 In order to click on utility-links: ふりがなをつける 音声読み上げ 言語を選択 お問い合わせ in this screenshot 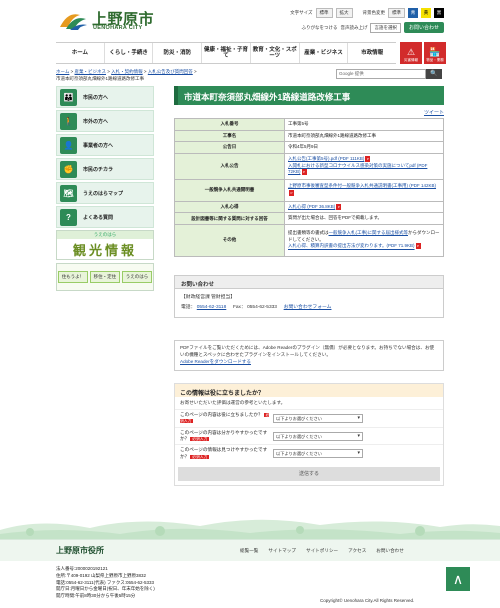, I will do `click(372, 27)`.